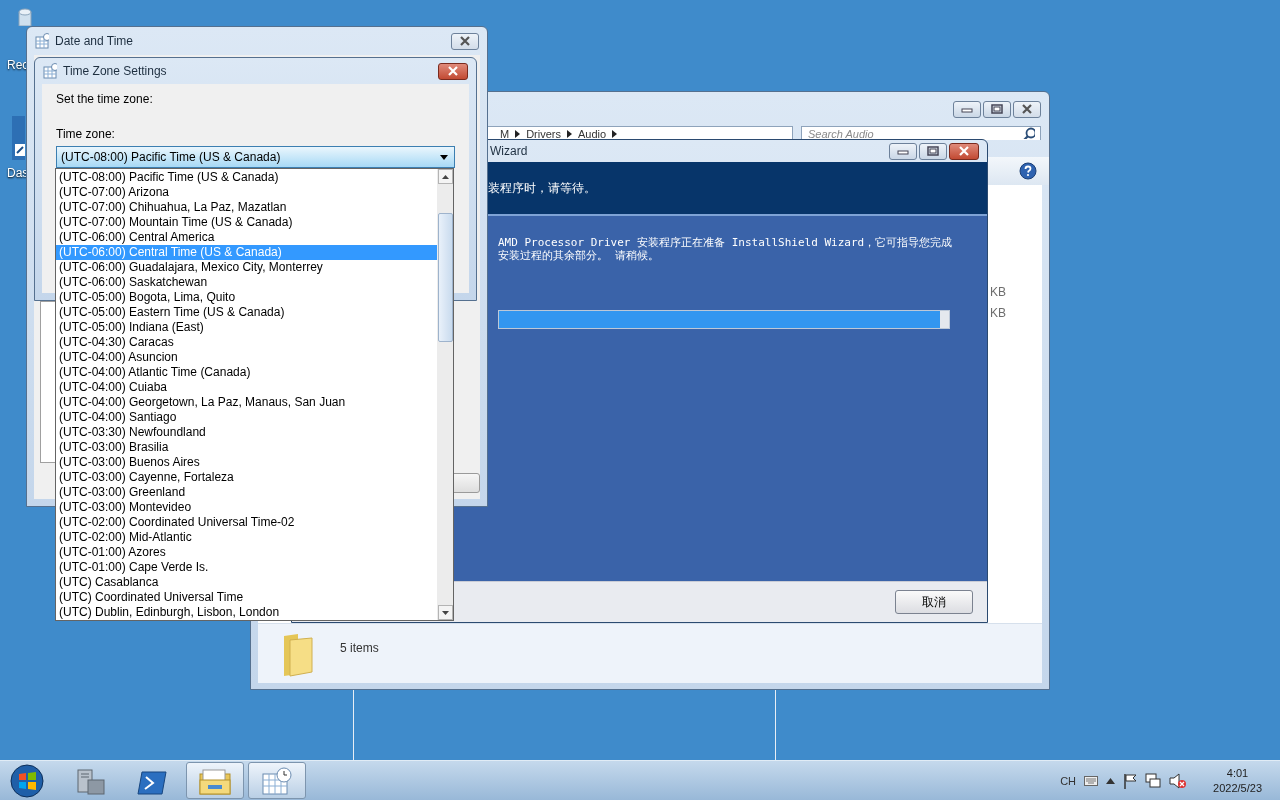 This screenshot has width=1280, height=800. Describe the element at coordinates (246, 462) in the screenshot. I see `dropdown-option: (UTC-03:00) Buenos Aires` at that location.